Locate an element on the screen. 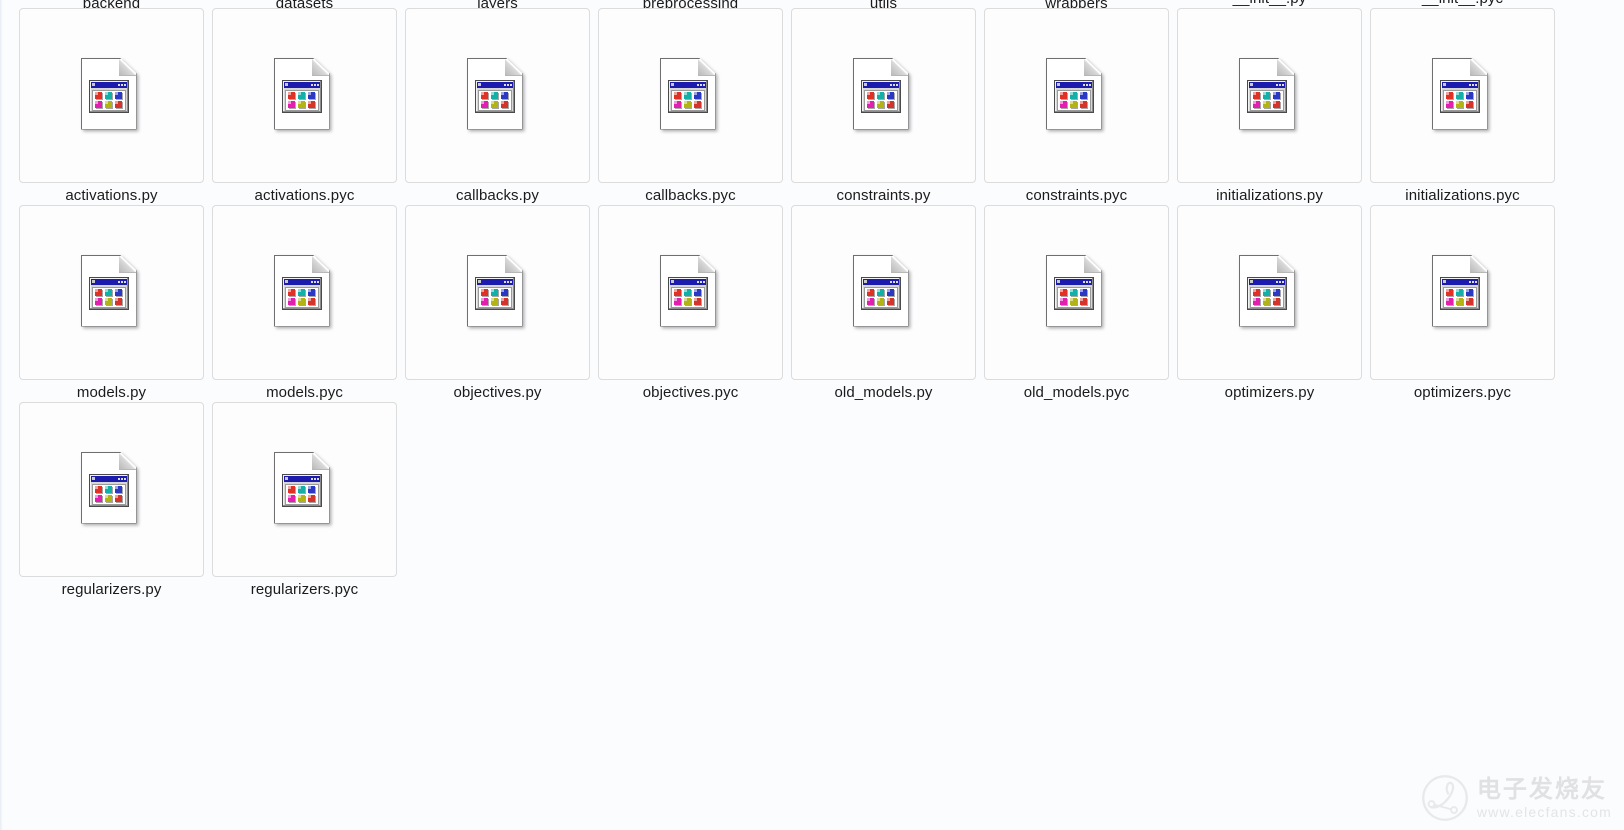 The image size is (1624, 830). file-item: regularizers.pyc is located at coordinates (304, 500).